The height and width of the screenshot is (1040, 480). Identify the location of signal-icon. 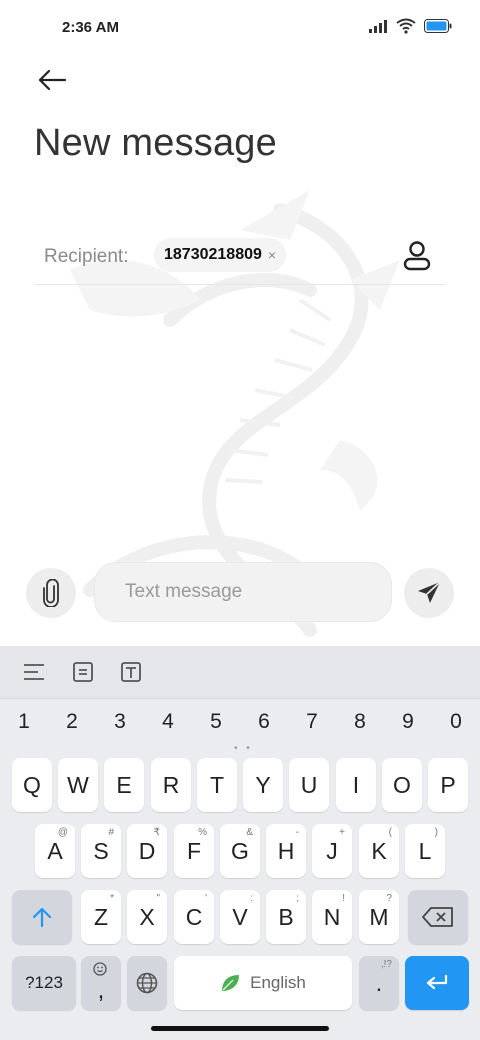
(378, 26).